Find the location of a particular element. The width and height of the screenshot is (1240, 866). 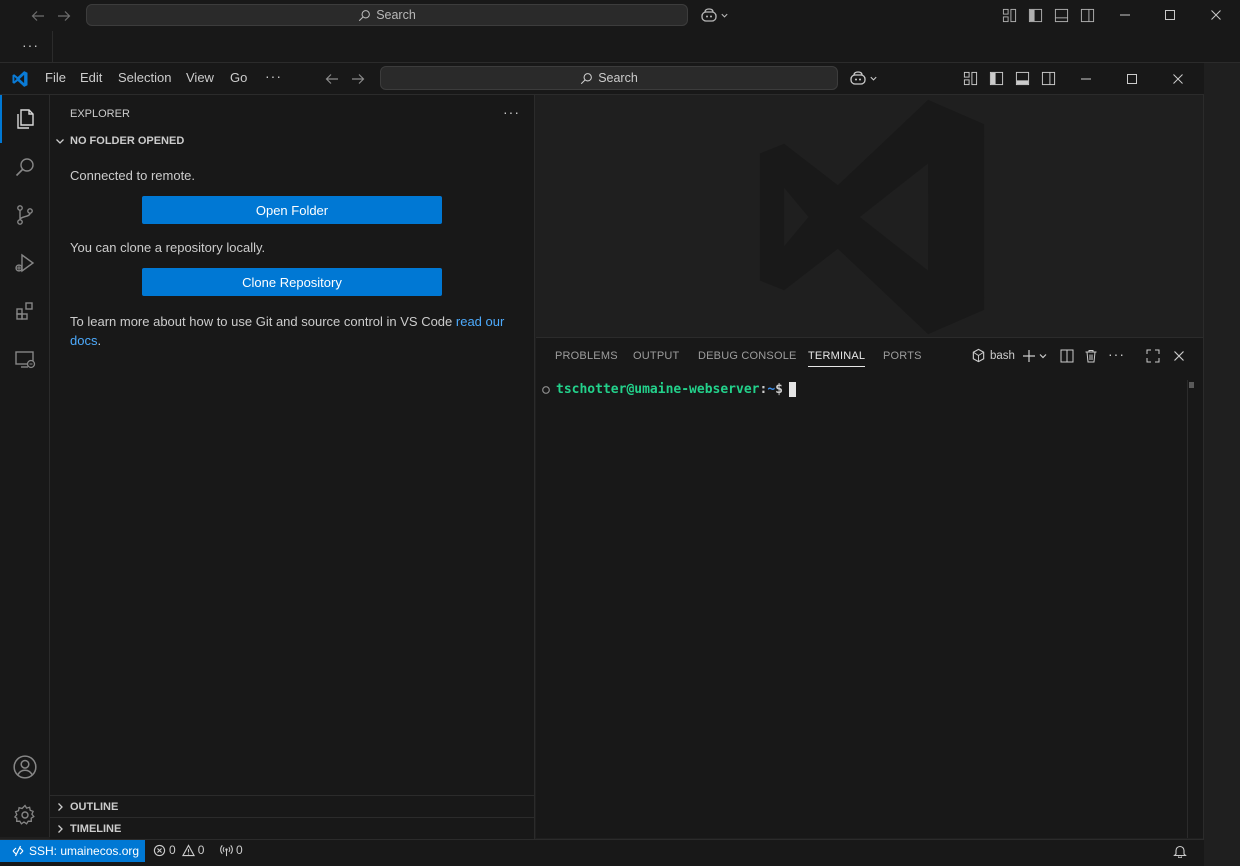

terminal-bash-icon is located at coordinates (978, 355).